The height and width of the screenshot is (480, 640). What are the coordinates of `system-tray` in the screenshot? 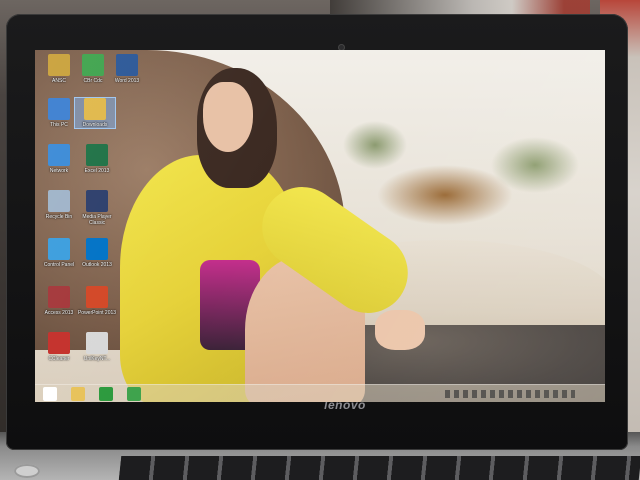 It's located at (510, 394).